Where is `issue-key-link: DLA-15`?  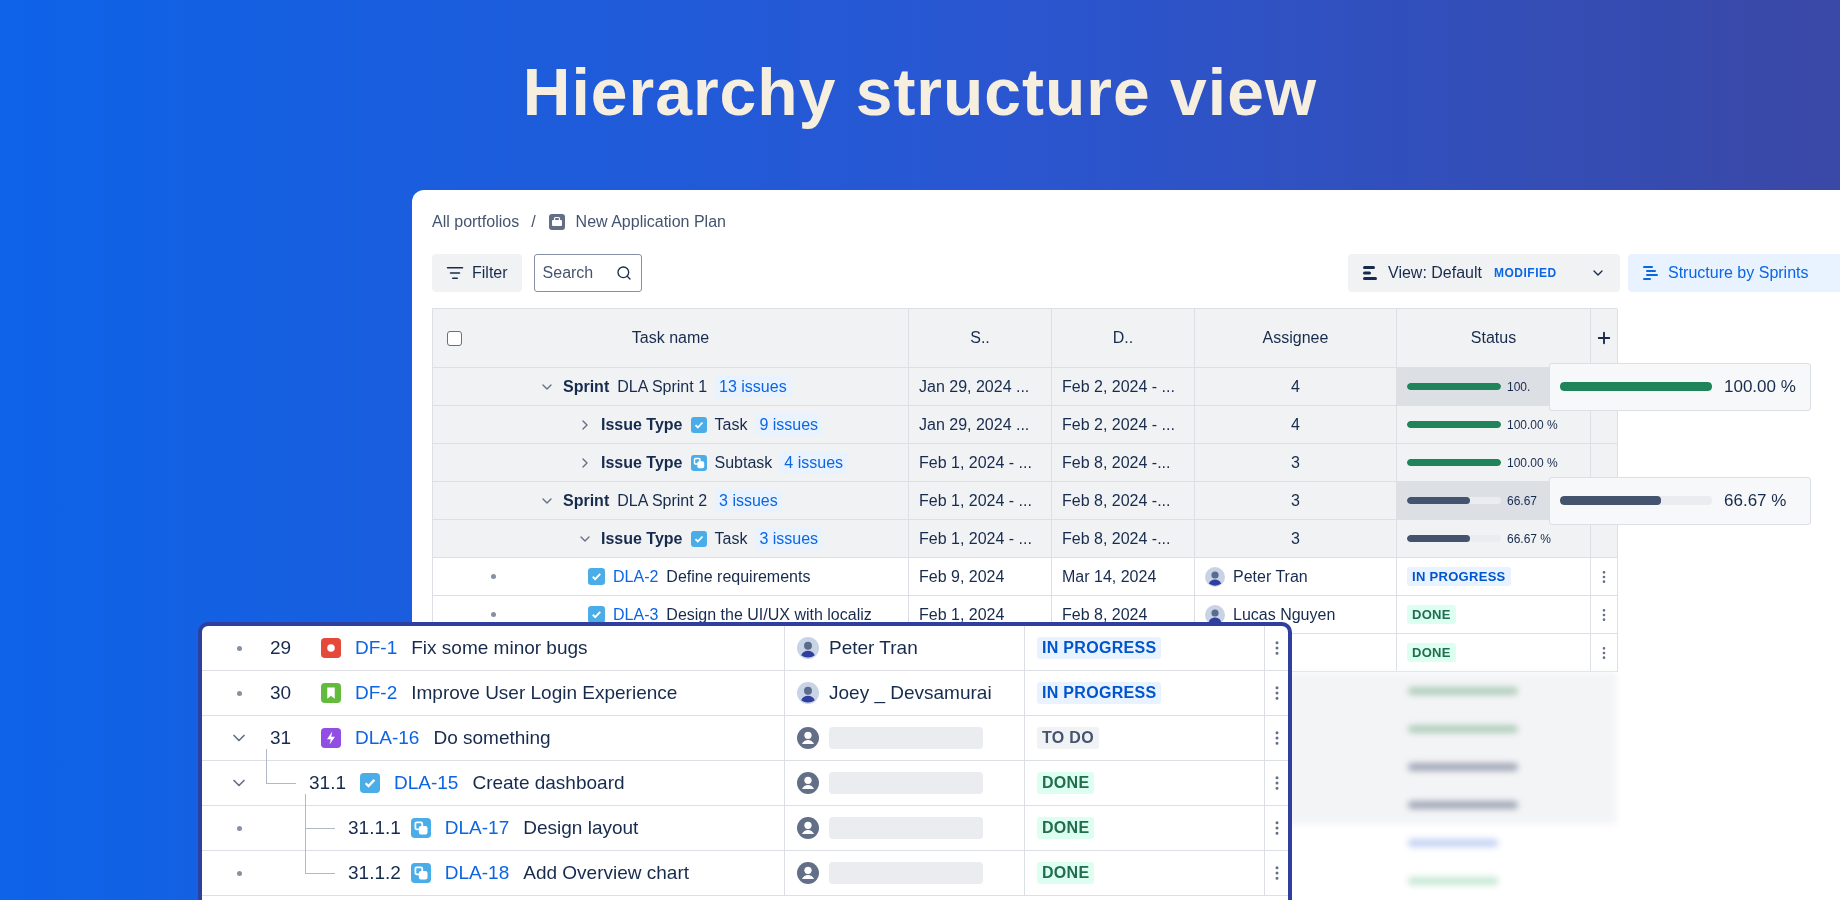
issue-key-link: DLA-15 is located at coordinates (426, 783).